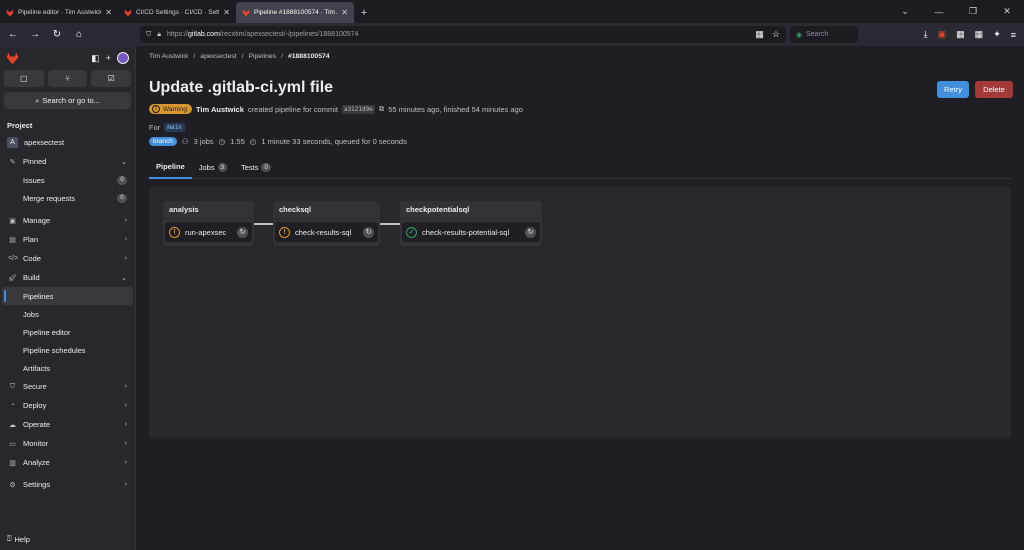 Image resolution: width=1024 pixels, height=550 pixels. I want to click on breadcrumb-current: #1888100574, so click(309, 56).